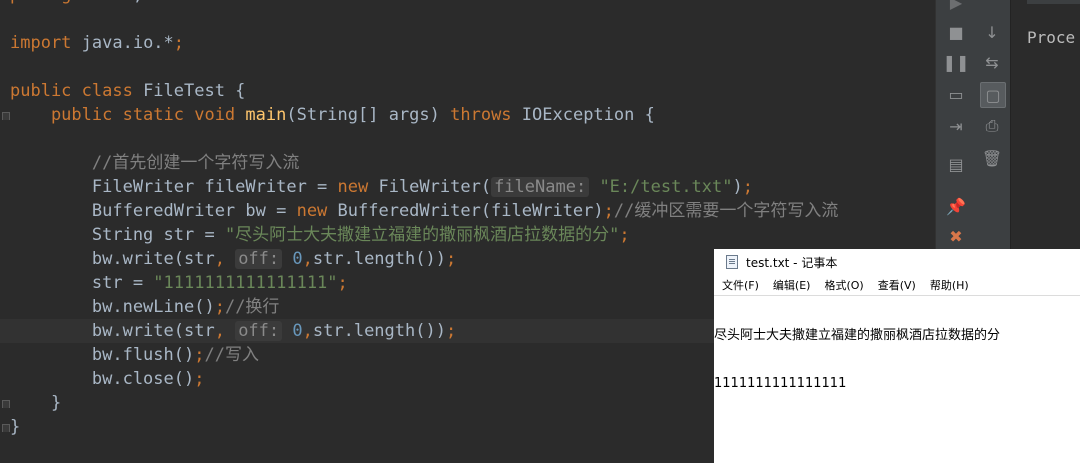  What do you see at coordinates (102, 379) in the screenshot?
I see `code-token: bw.close()` at bounding box center [102, 379].